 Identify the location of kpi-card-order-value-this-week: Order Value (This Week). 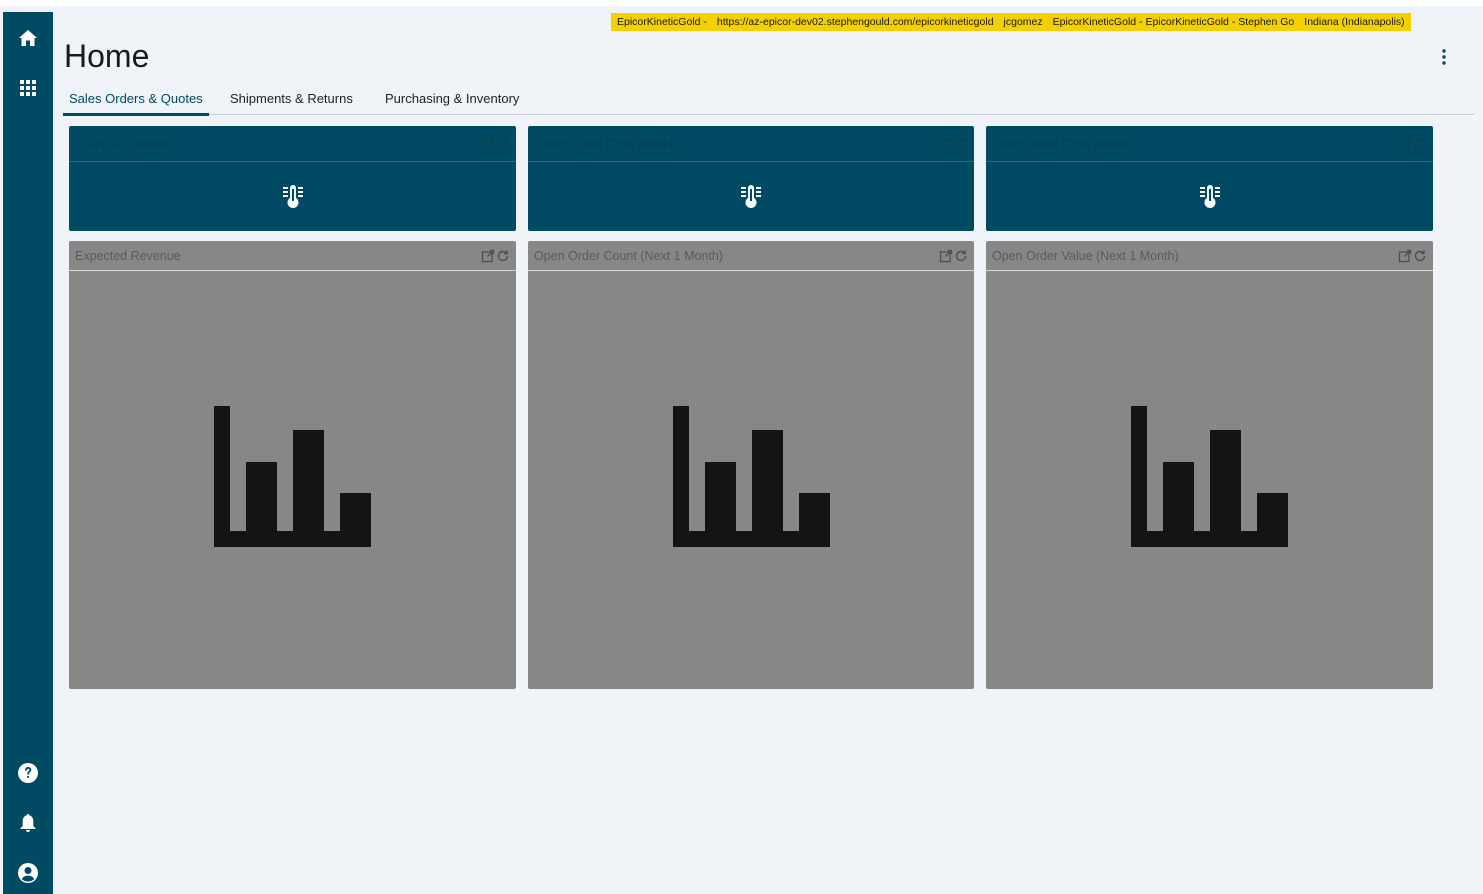
(1209, 178).